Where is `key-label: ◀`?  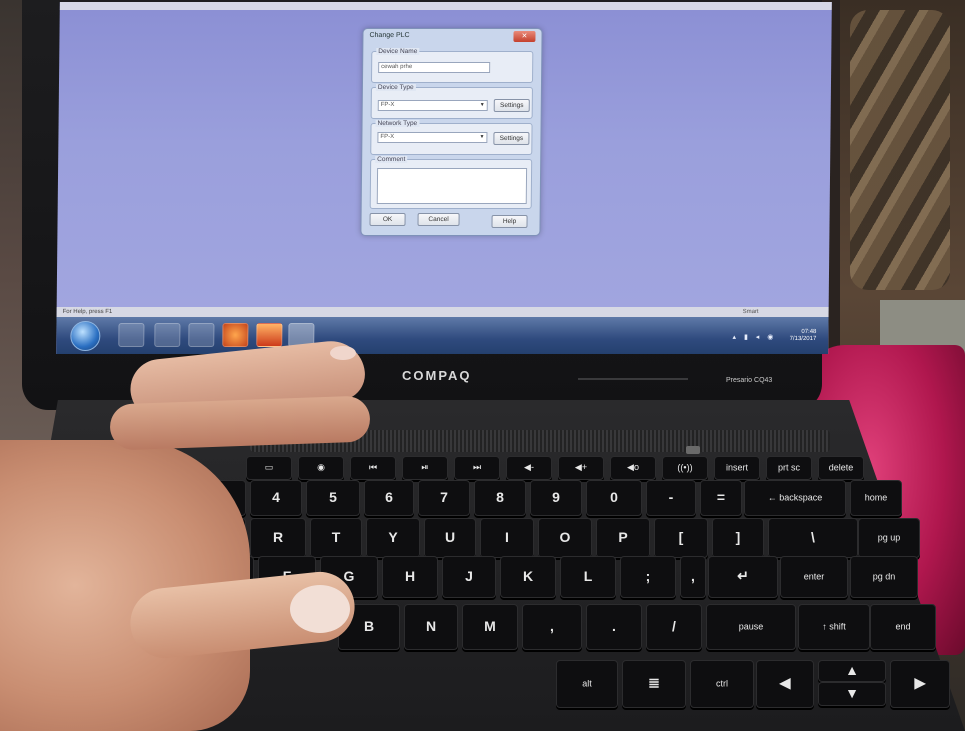 key-label: ◀ is located at coordinates (785, 682).